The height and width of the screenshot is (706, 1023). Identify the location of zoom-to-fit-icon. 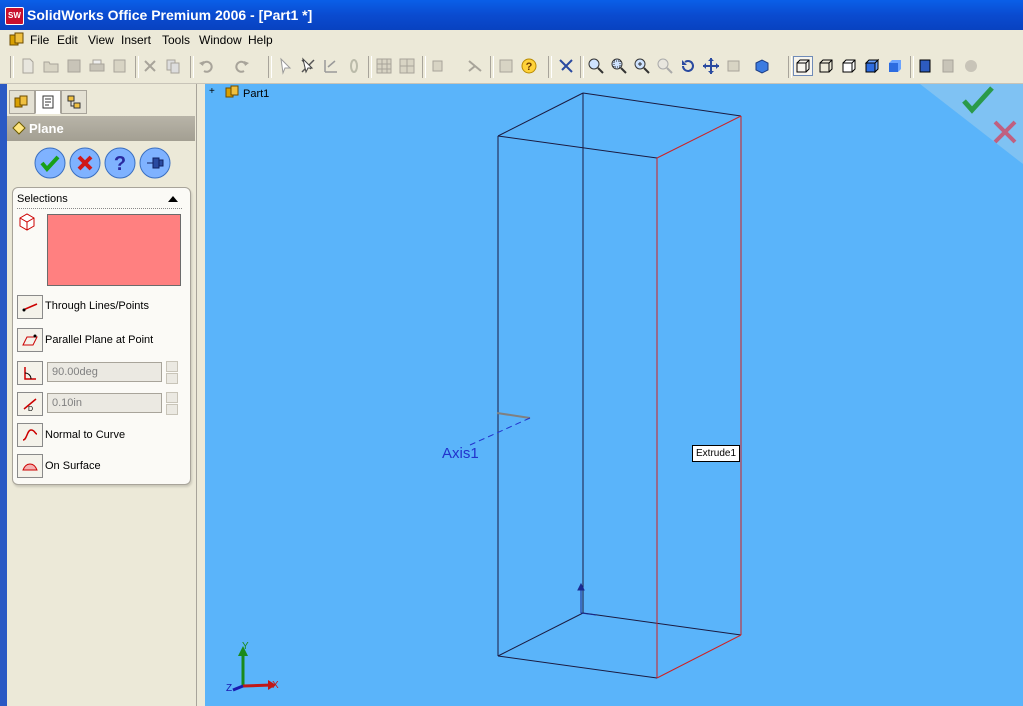
(596, 66).